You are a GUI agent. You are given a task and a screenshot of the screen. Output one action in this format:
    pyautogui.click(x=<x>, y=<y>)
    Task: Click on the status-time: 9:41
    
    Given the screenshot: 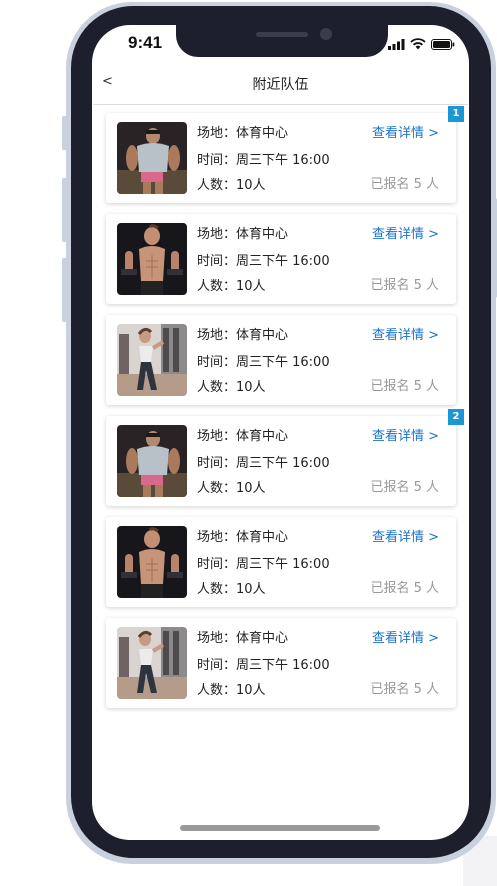 What is the action you would take?
    pyautogui.click(x=145, y=42)
    